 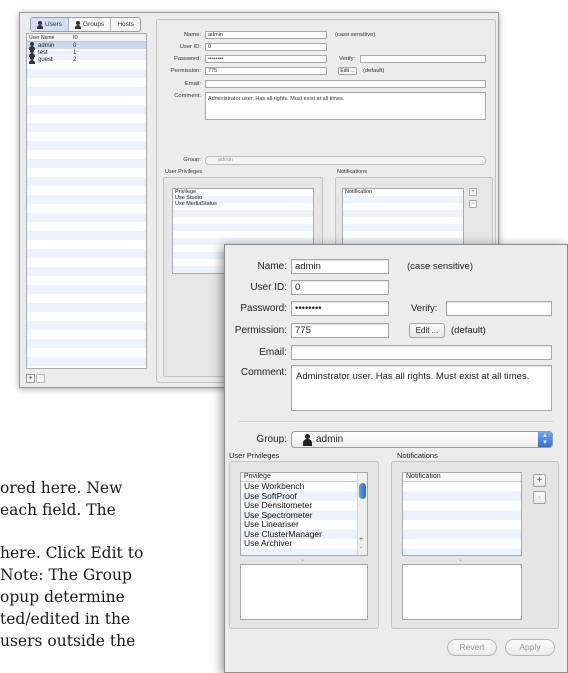 I want to click on privilege-item: Use Archiver, so click(x=304, y=543).